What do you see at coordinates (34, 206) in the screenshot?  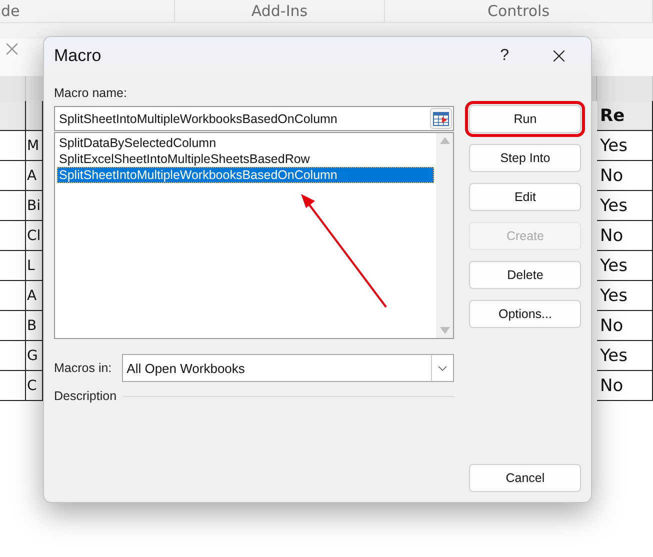 I see `table-cell: Bi` at bounding box center [34, 206].